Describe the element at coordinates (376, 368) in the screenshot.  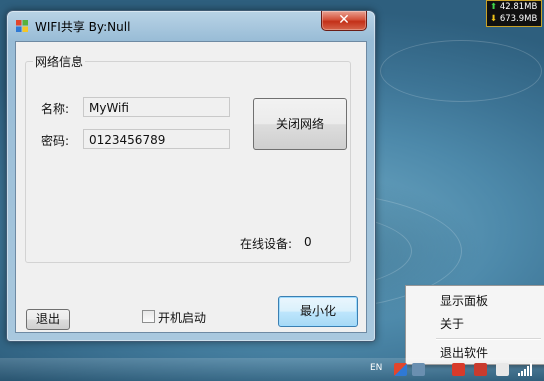
I see `language-indicator: EN` at that location.